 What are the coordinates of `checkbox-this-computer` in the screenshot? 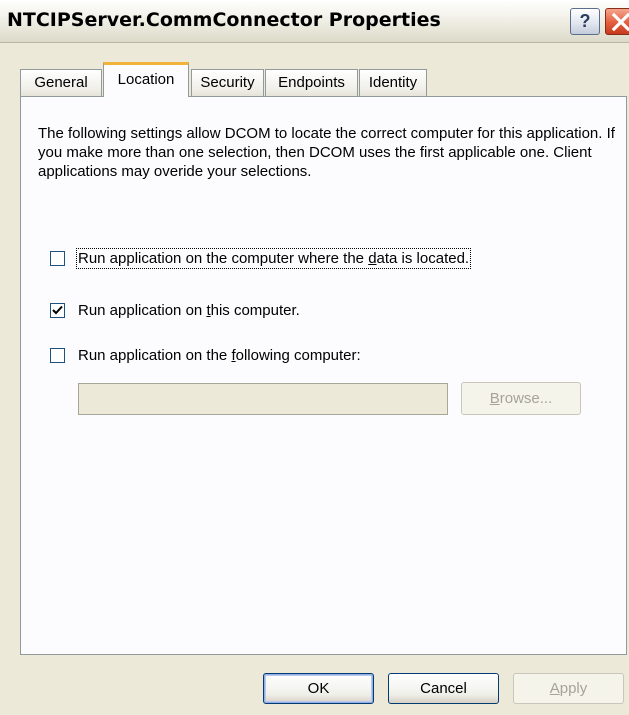 It's located at (57, 310).